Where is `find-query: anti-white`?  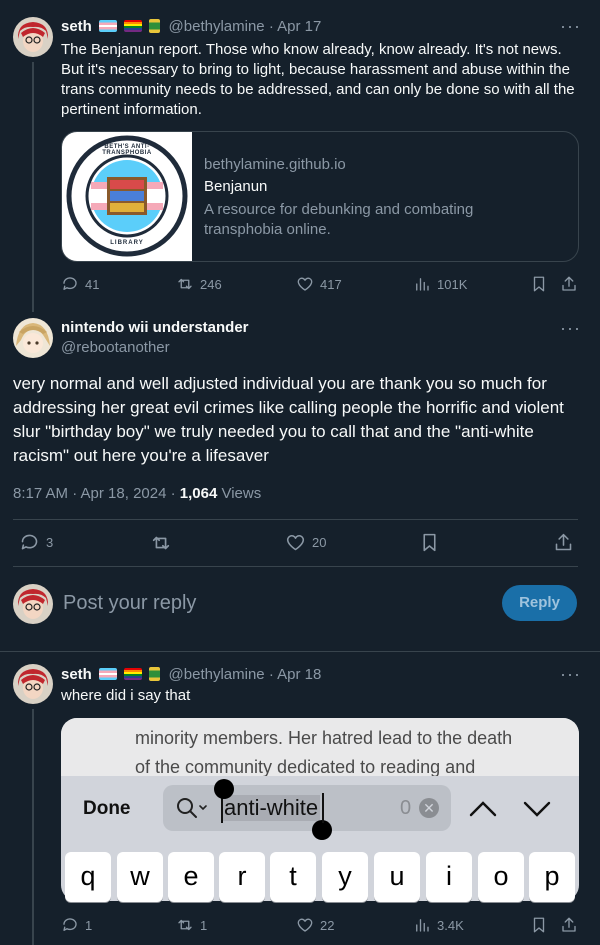
find-query: anti-white is located at coordinates (271, 808).